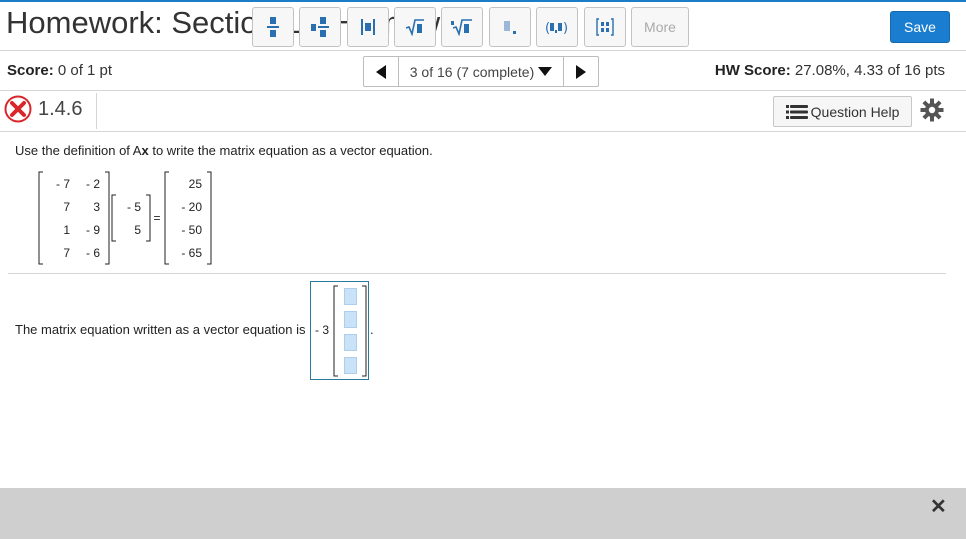 This screenshot has height=539, width=966. Describe the element at coordinates (92, 184) in the screenshot. I see `matrix-a-cell: - 2` at that location.